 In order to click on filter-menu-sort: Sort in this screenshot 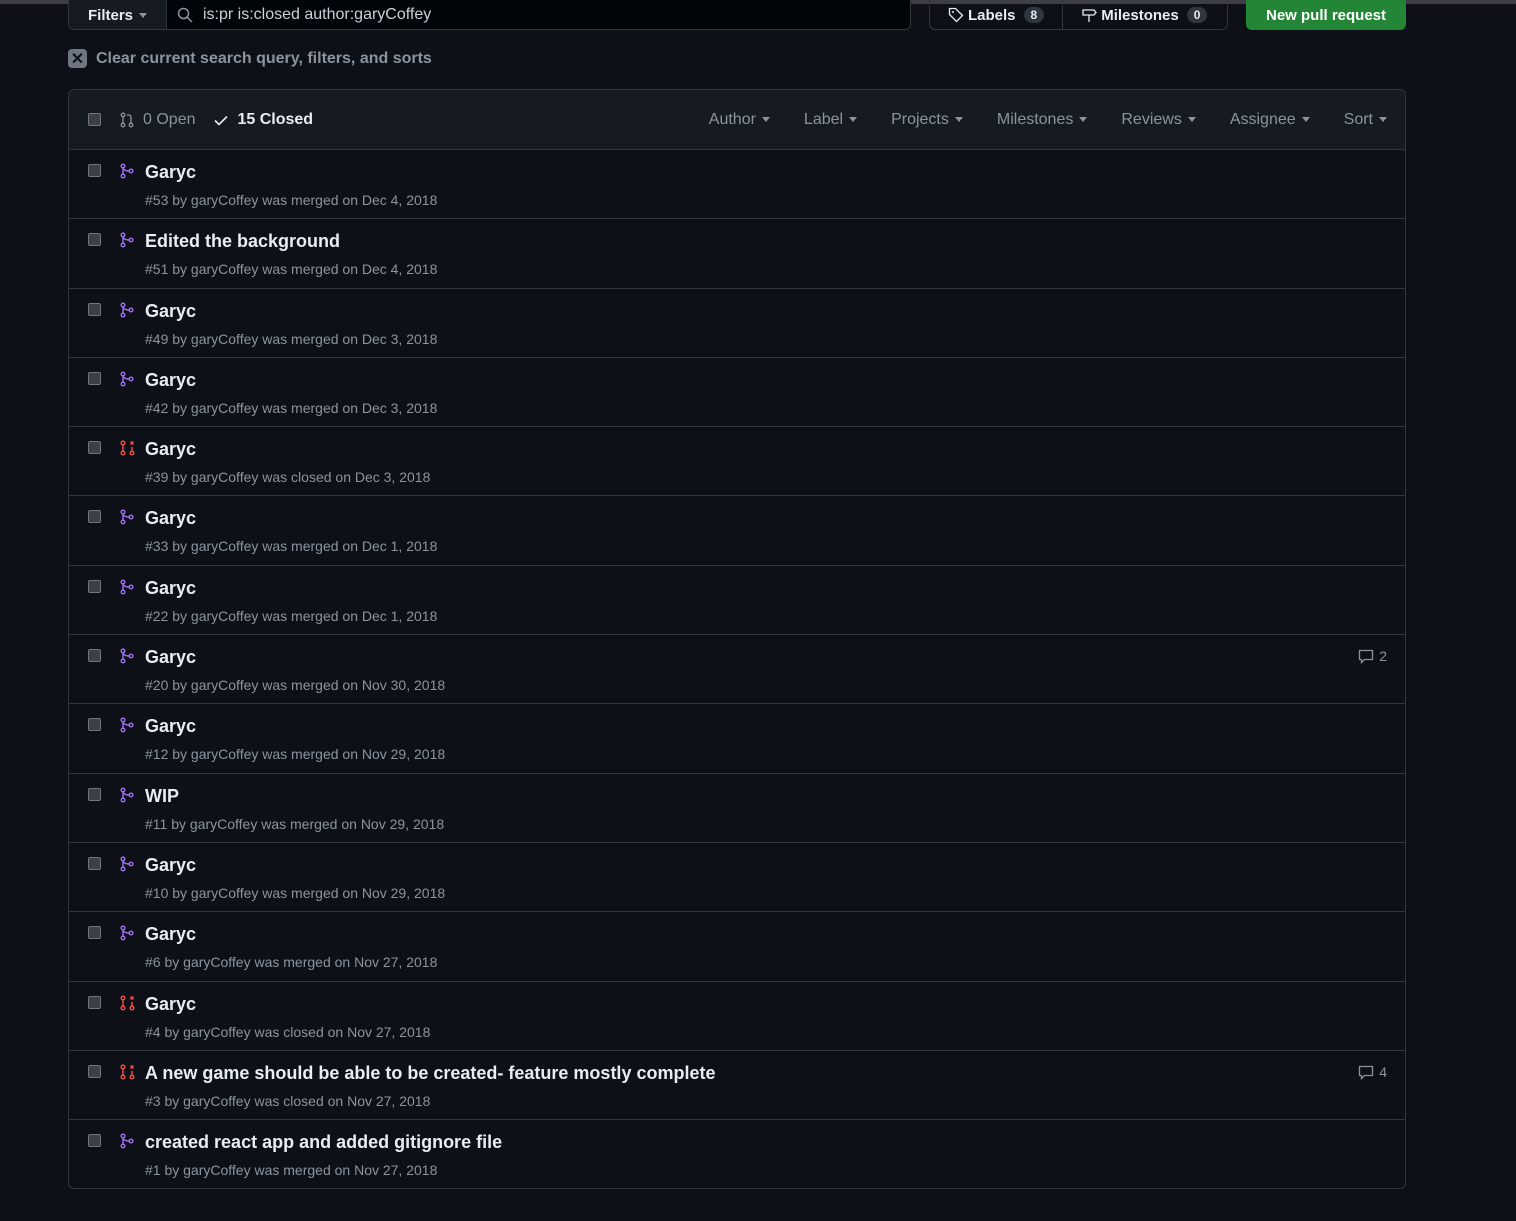, I will do `click(1365, 120)`.